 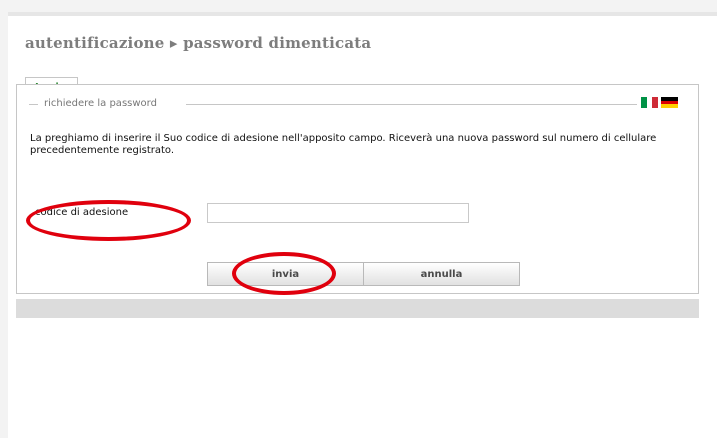 What do you see at coordinates (669, 102) in the screenshot?
I see `german-flag-icon` at bounding box center [669, 102].